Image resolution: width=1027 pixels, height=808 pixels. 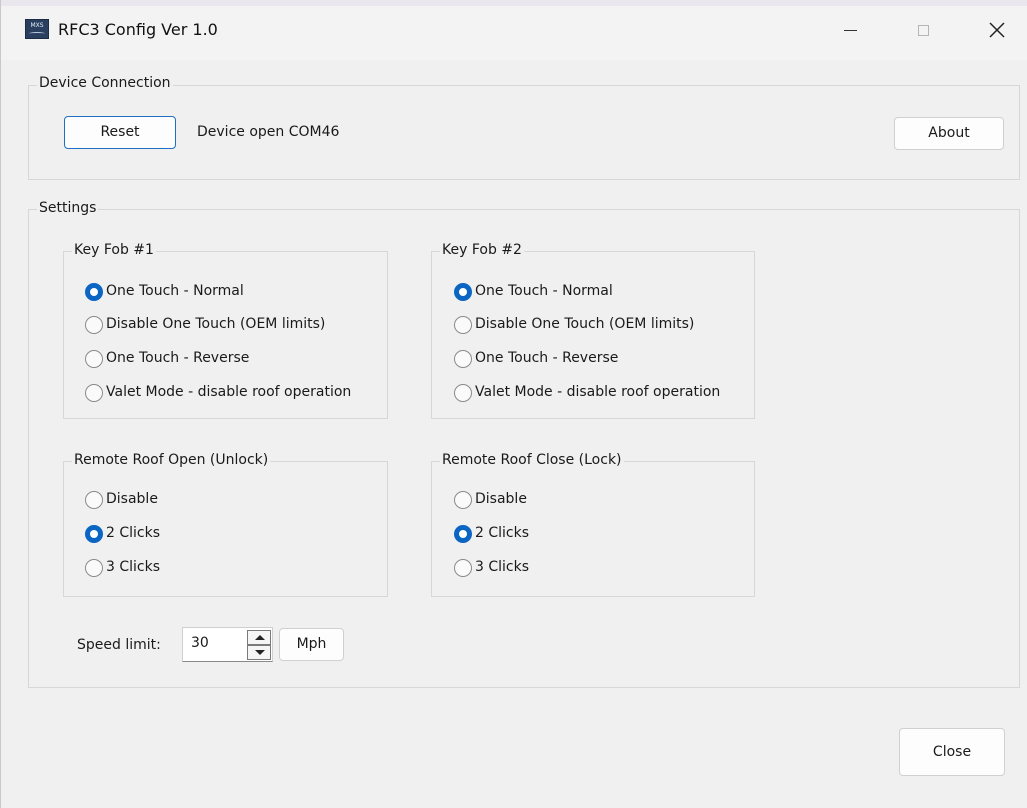 I want to click on close-icon, so click(x=997, y=30).